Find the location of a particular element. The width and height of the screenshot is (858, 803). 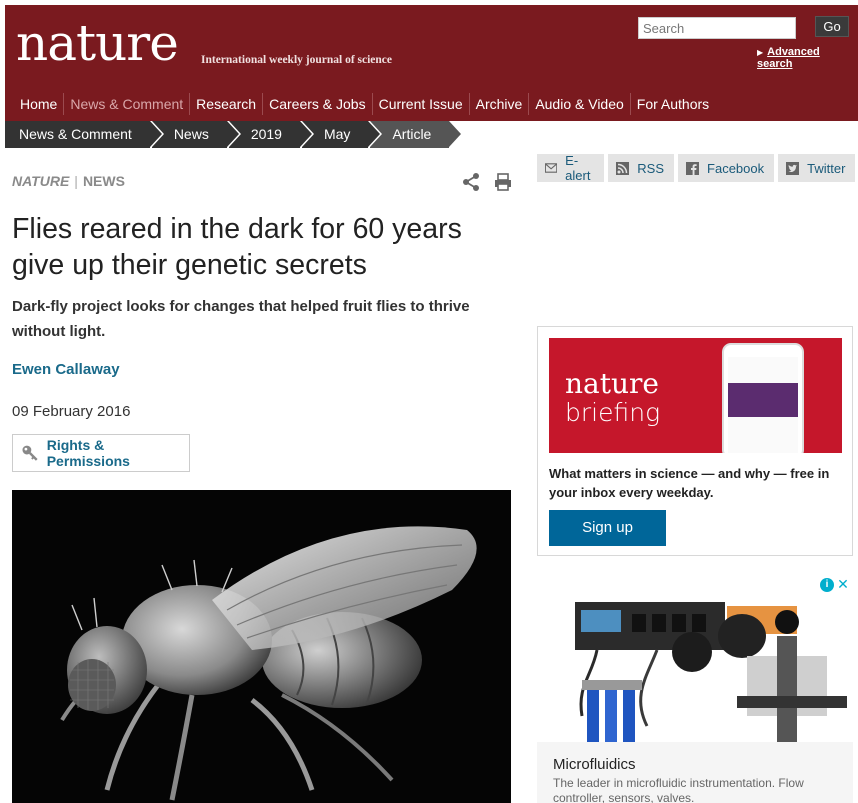

triangle-right-icon: ▶ is located at coordinates (760, 52).